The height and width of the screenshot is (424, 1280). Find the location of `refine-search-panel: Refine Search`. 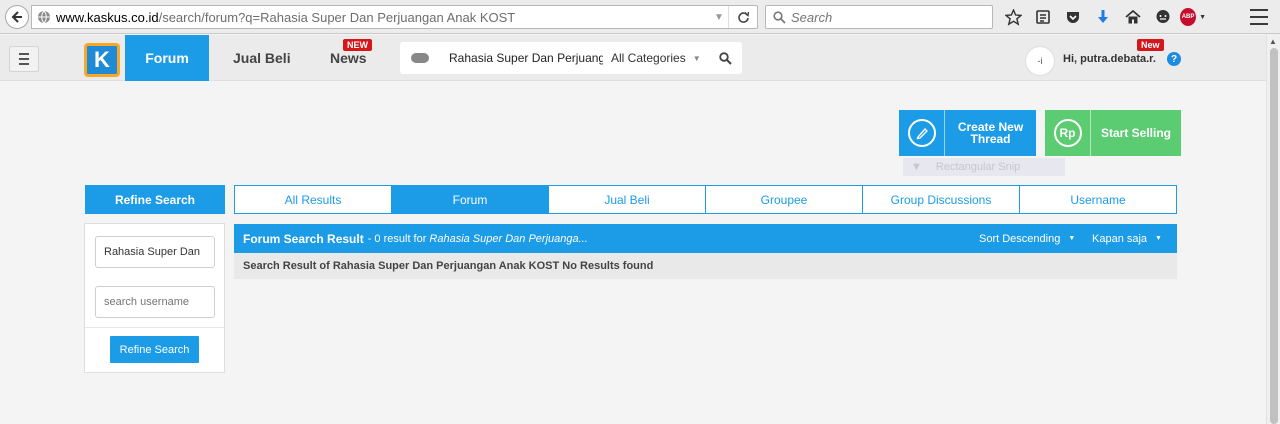

refine-search-panel: Refine Search is located at coordinates (154, 298).